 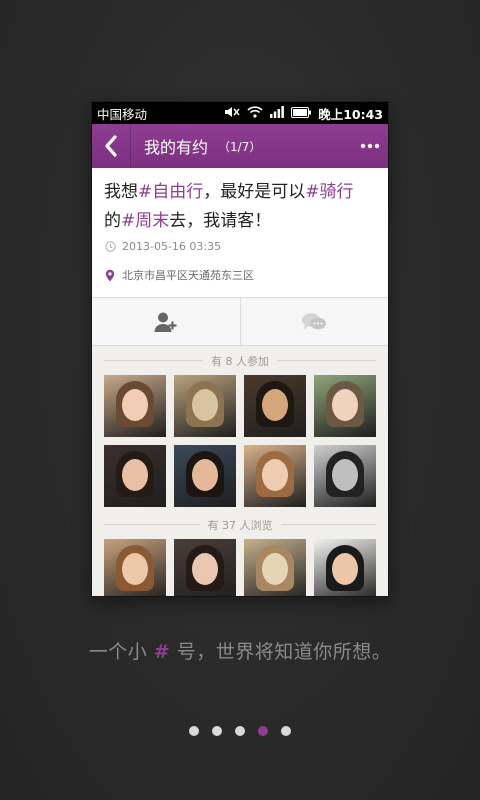 What do you see at coordinates (121, 192) in the screenshot?
I see `post-text-segment: 我想` at bounding box center [121, 192].